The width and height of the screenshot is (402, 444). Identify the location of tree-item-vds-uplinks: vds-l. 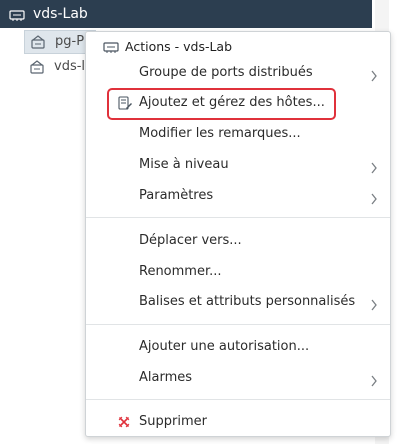
(59, 67).